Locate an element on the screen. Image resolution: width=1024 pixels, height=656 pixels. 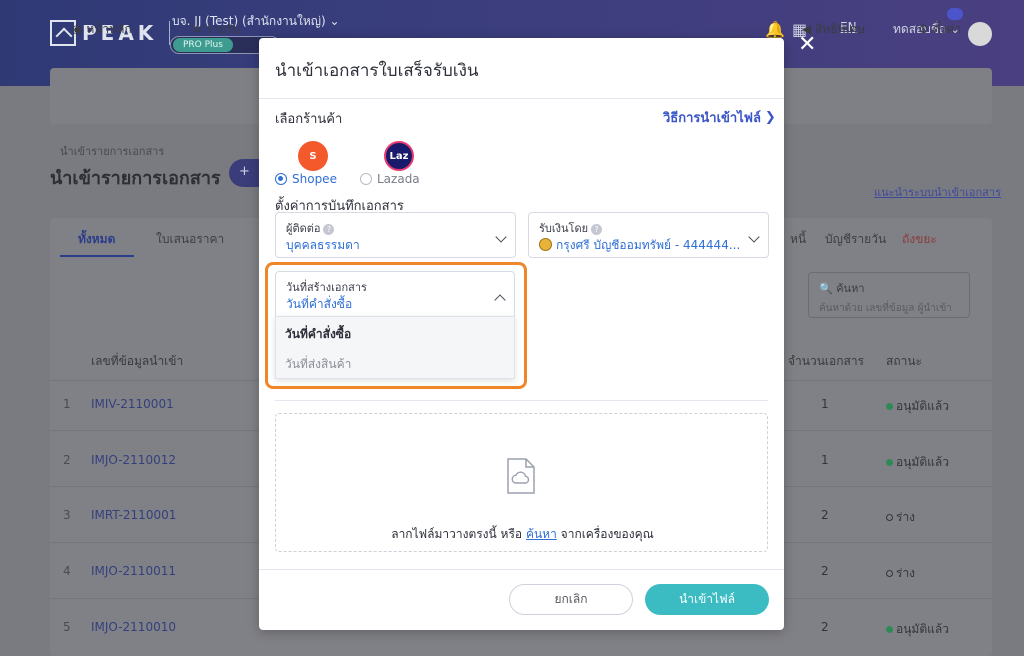
lazada-store: Laz is located at coordinates (399, 156).